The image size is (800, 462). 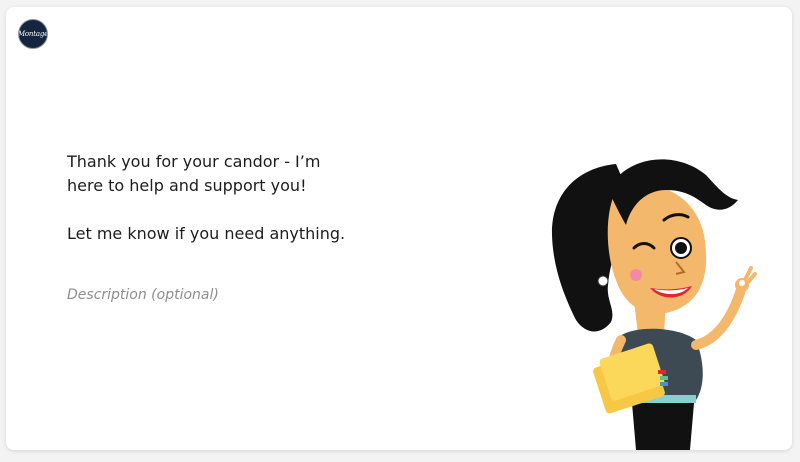 I want to click on logo-text: Montage, so click(x=33, y=34).